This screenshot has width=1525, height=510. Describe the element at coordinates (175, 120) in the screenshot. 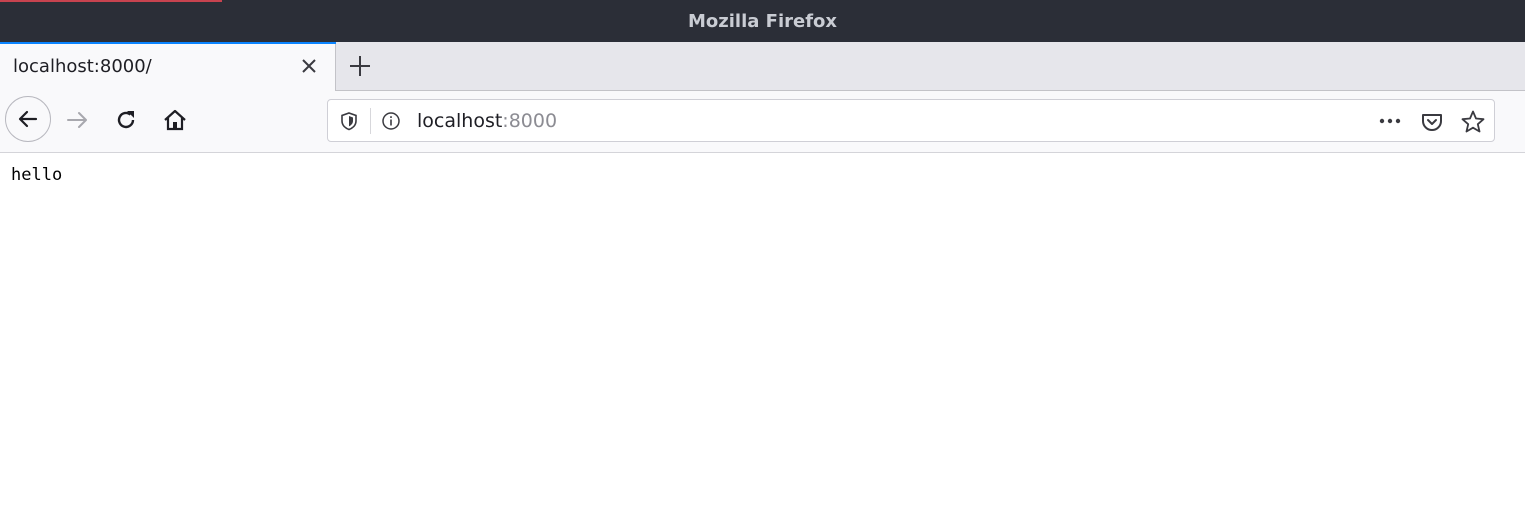

I see `home-icon` at that location.